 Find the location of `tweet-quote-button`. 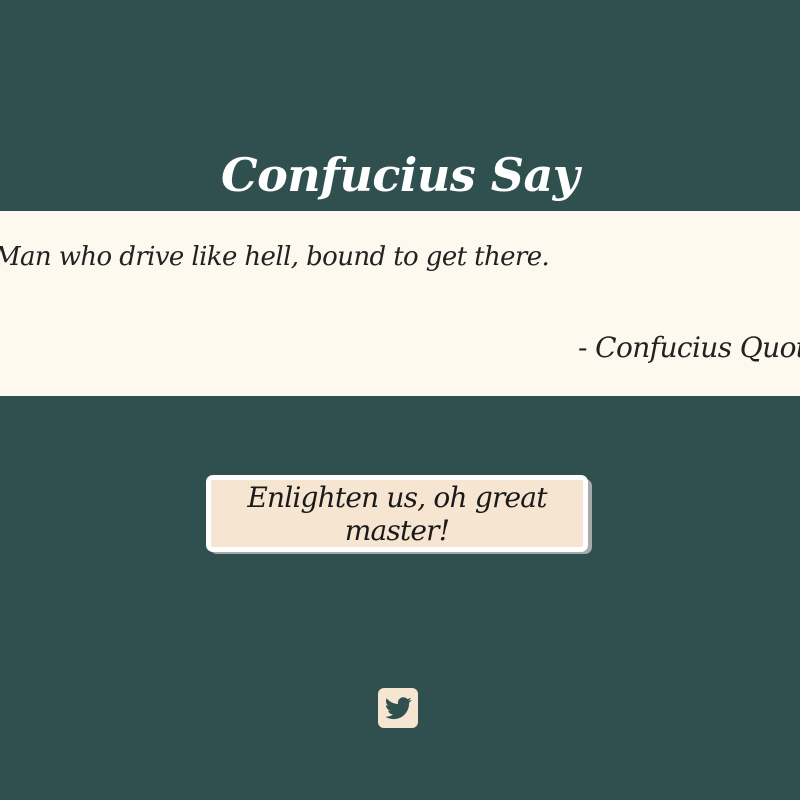

tweet-quote-button is located at coordinates (398, 708).